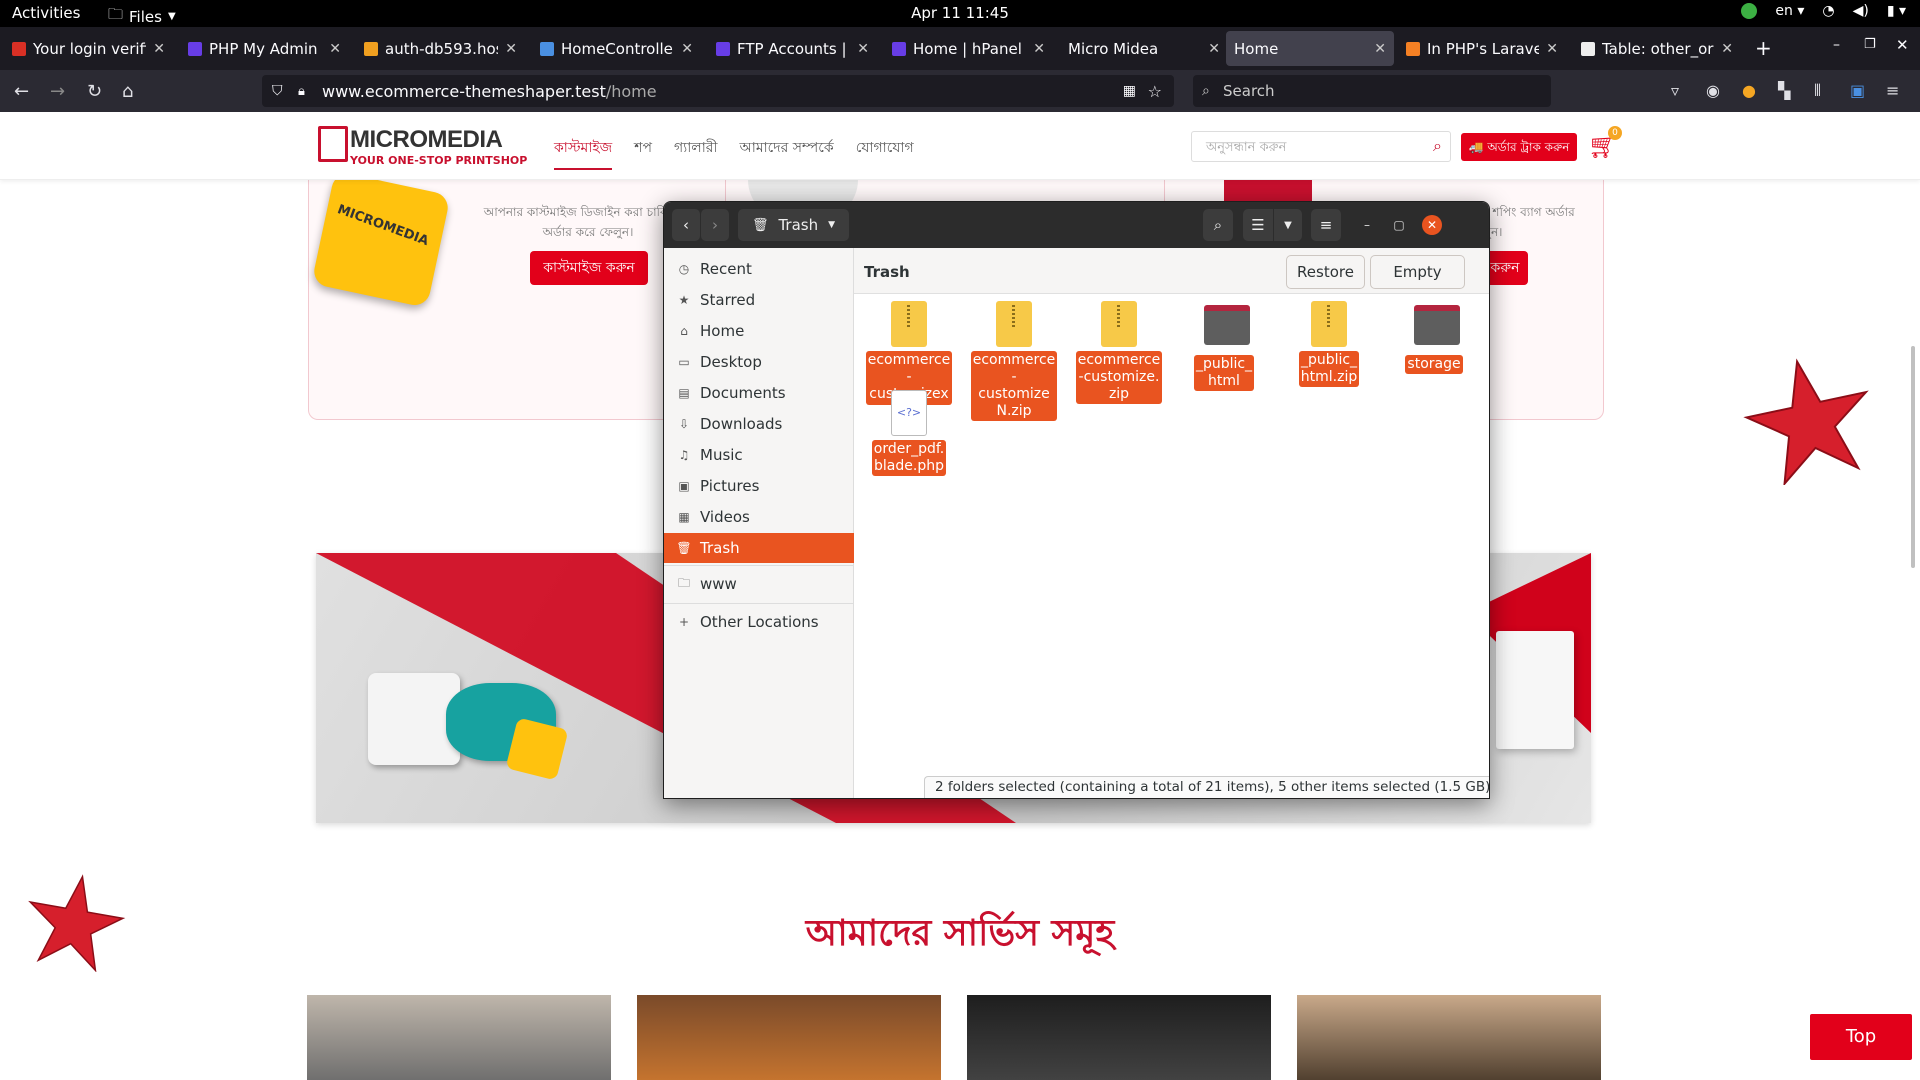  What do you see at coordinates (1224, 346) in the screenshot?
I see `file-item: _public_ html` at bounding box center [1224, 346].